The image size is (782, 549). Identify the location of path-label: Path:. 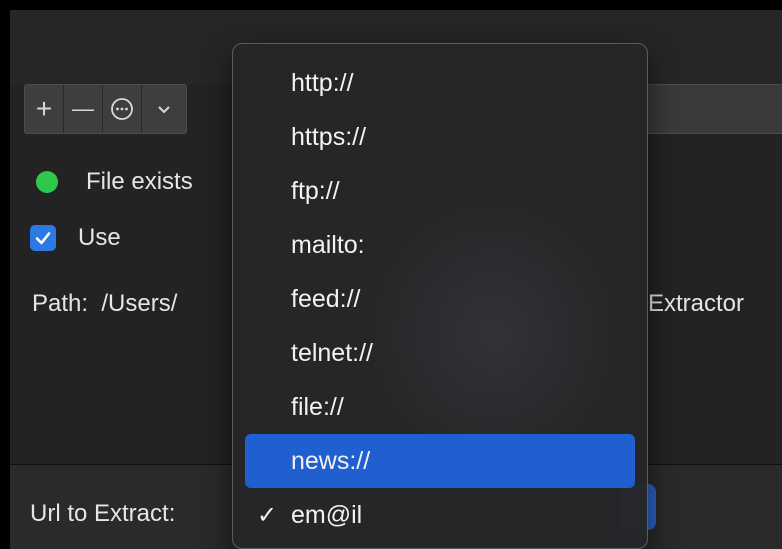
(60, 303).